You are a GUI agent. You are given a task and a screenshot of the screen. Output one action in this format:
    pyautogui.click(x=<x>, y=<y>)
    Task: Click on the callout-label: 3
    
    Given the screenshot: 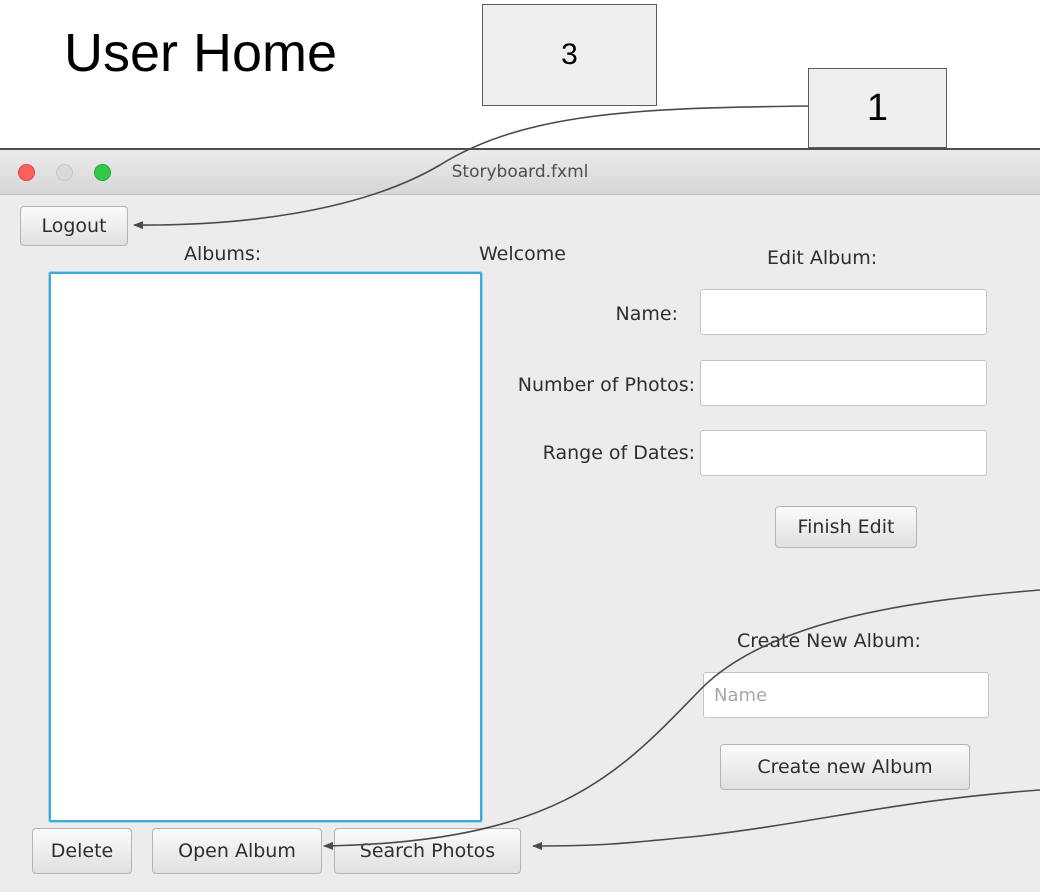 What is the action you would take?
    pyautogui.click(x=569, y=54)
    